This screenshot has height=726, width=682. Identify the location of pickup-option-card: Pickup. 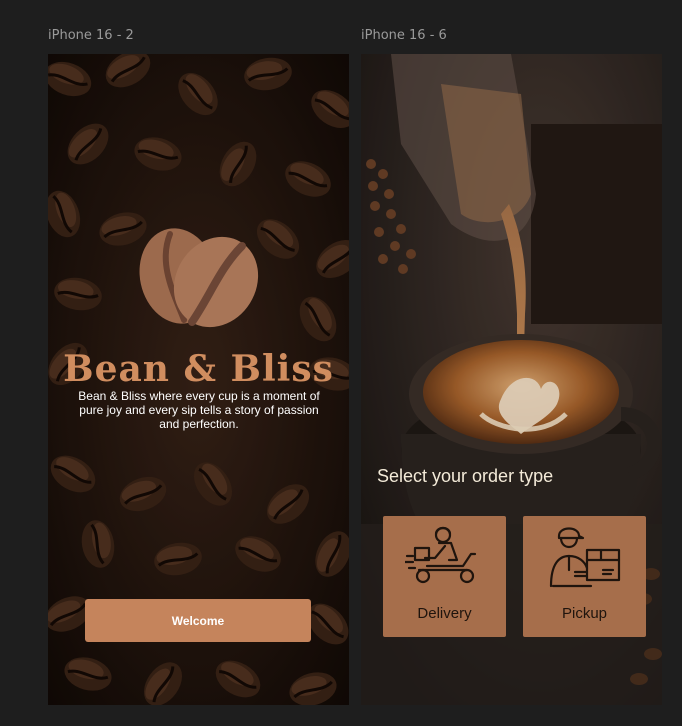
(584, 576).